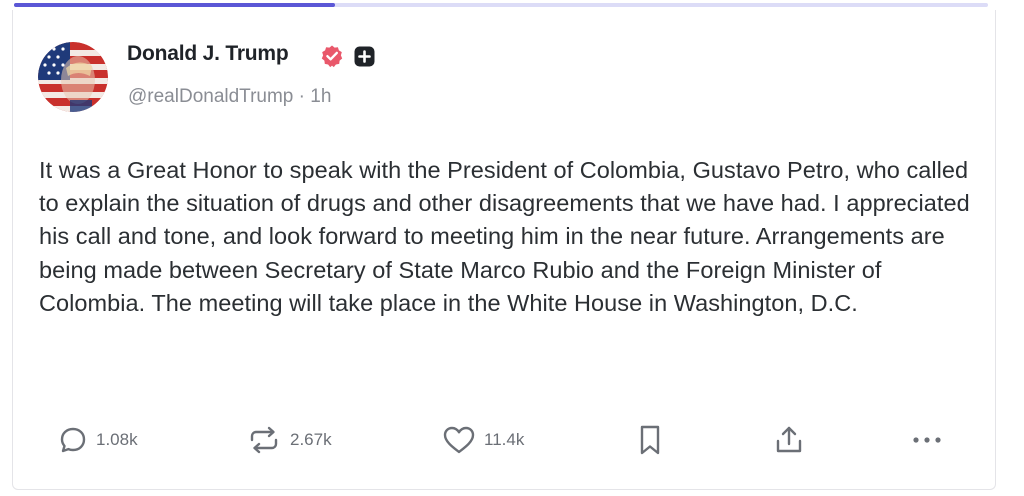  I want to click on story-progress-bar, so click(501, 5).